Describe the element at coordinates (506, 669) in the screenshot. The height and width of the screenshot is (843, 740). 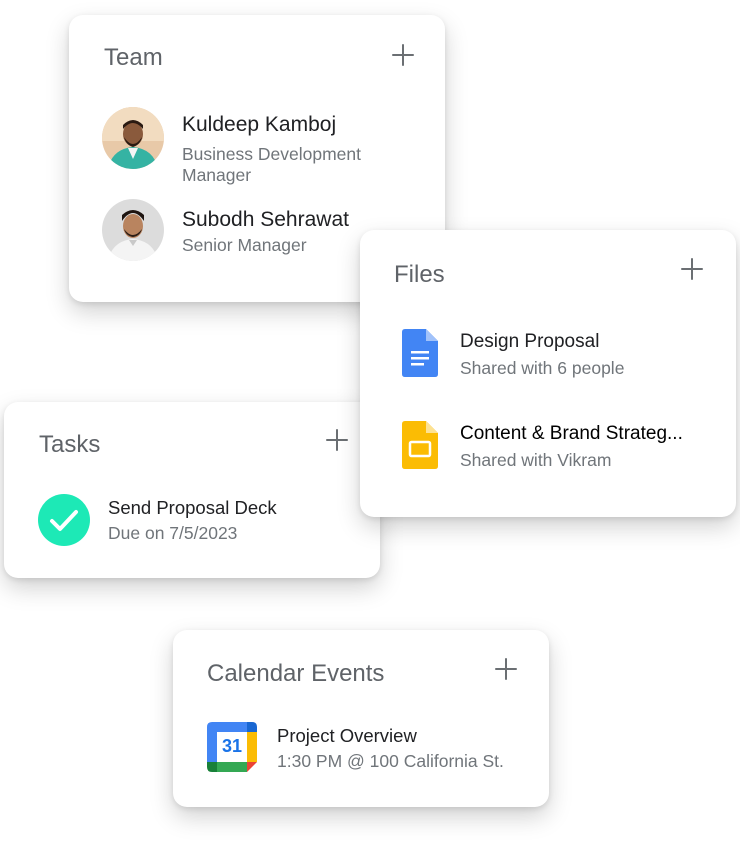
I see `add-event-button` at that location.